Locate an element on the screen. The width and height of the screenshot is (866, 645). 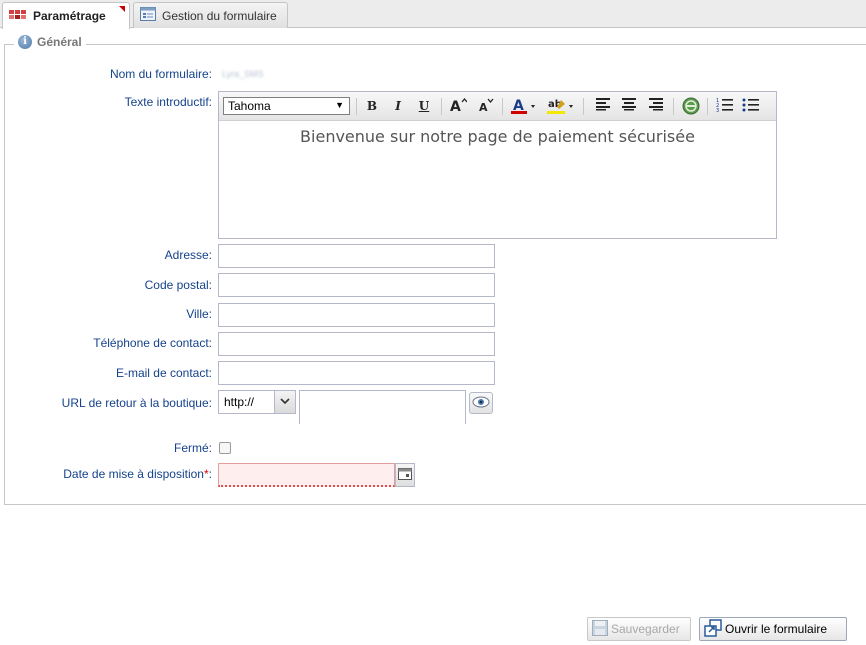
open-window-icon is located at coordinates (713, 629).